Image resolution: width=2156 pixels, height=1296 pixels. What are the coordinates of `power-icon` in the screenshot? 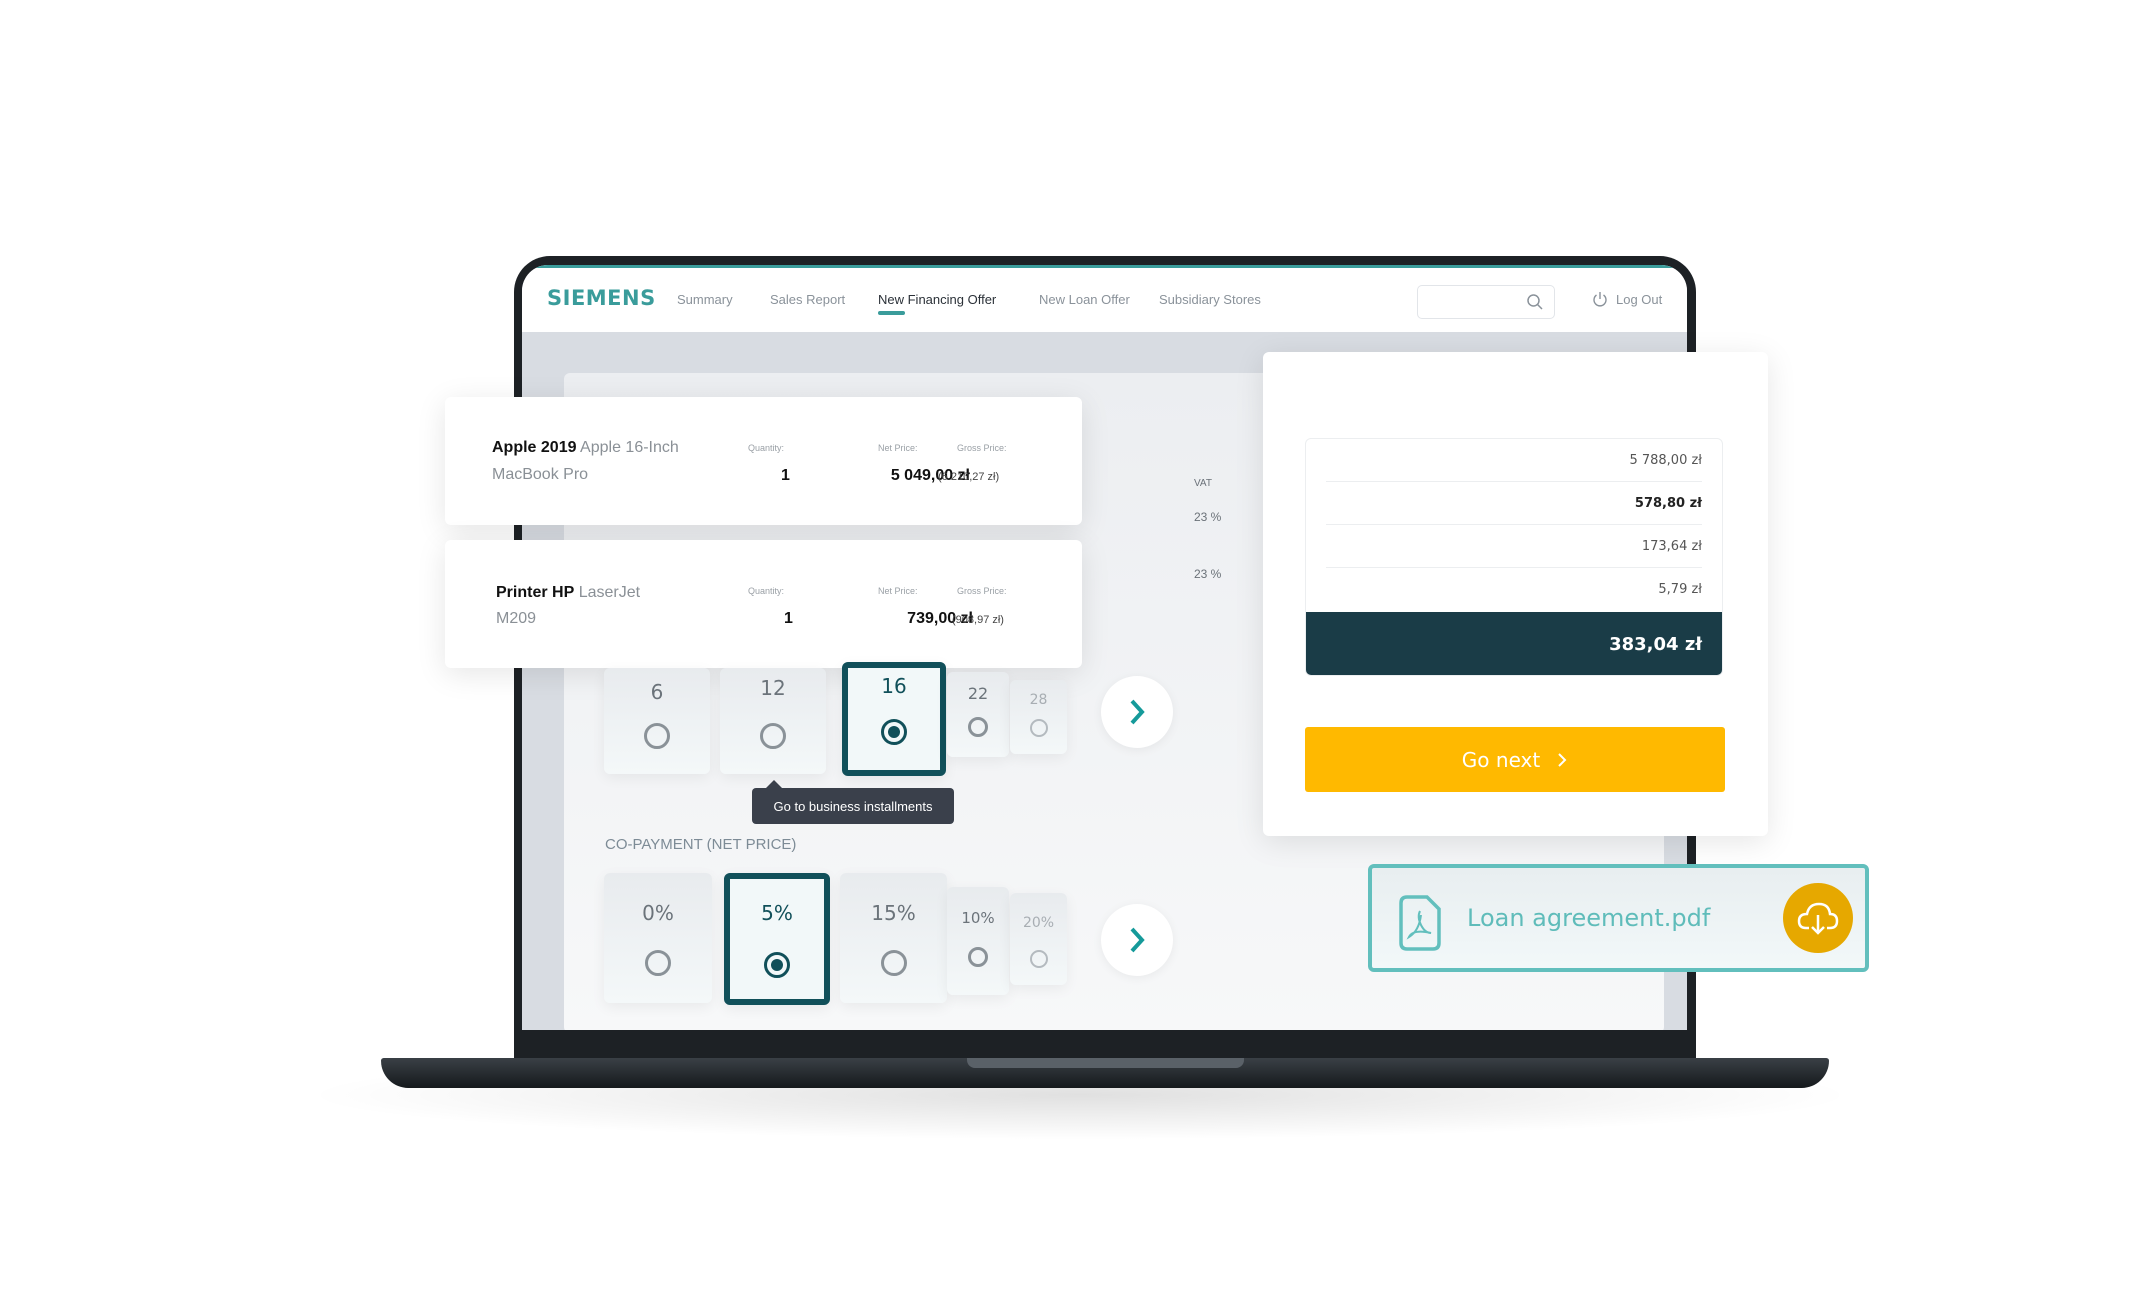 It's located at (1600, 299).